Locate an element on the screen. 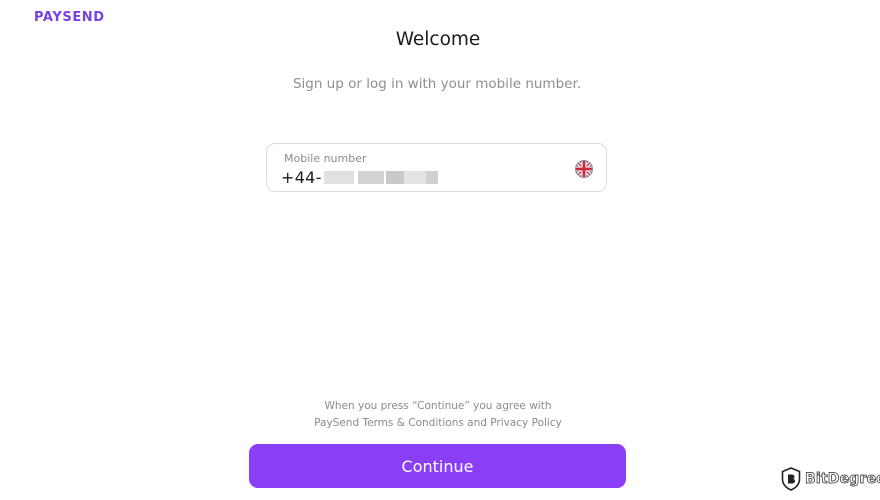  terms-line-1: When you press “Continue” you agree with is located at coordinates (438, 406).